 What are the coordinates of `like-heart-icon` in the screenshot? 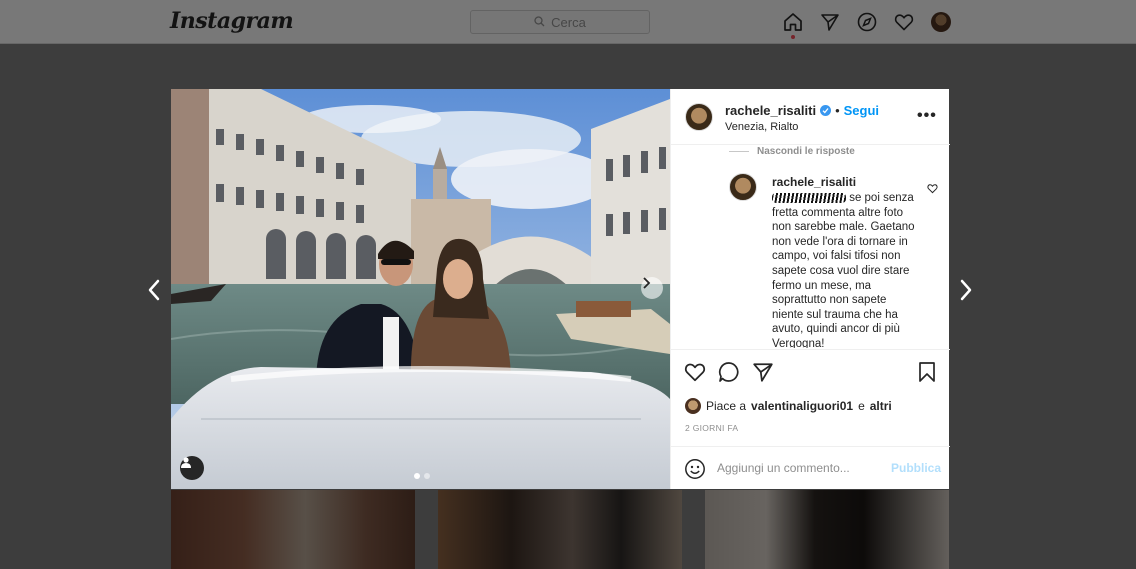 It's located at (695, 374).